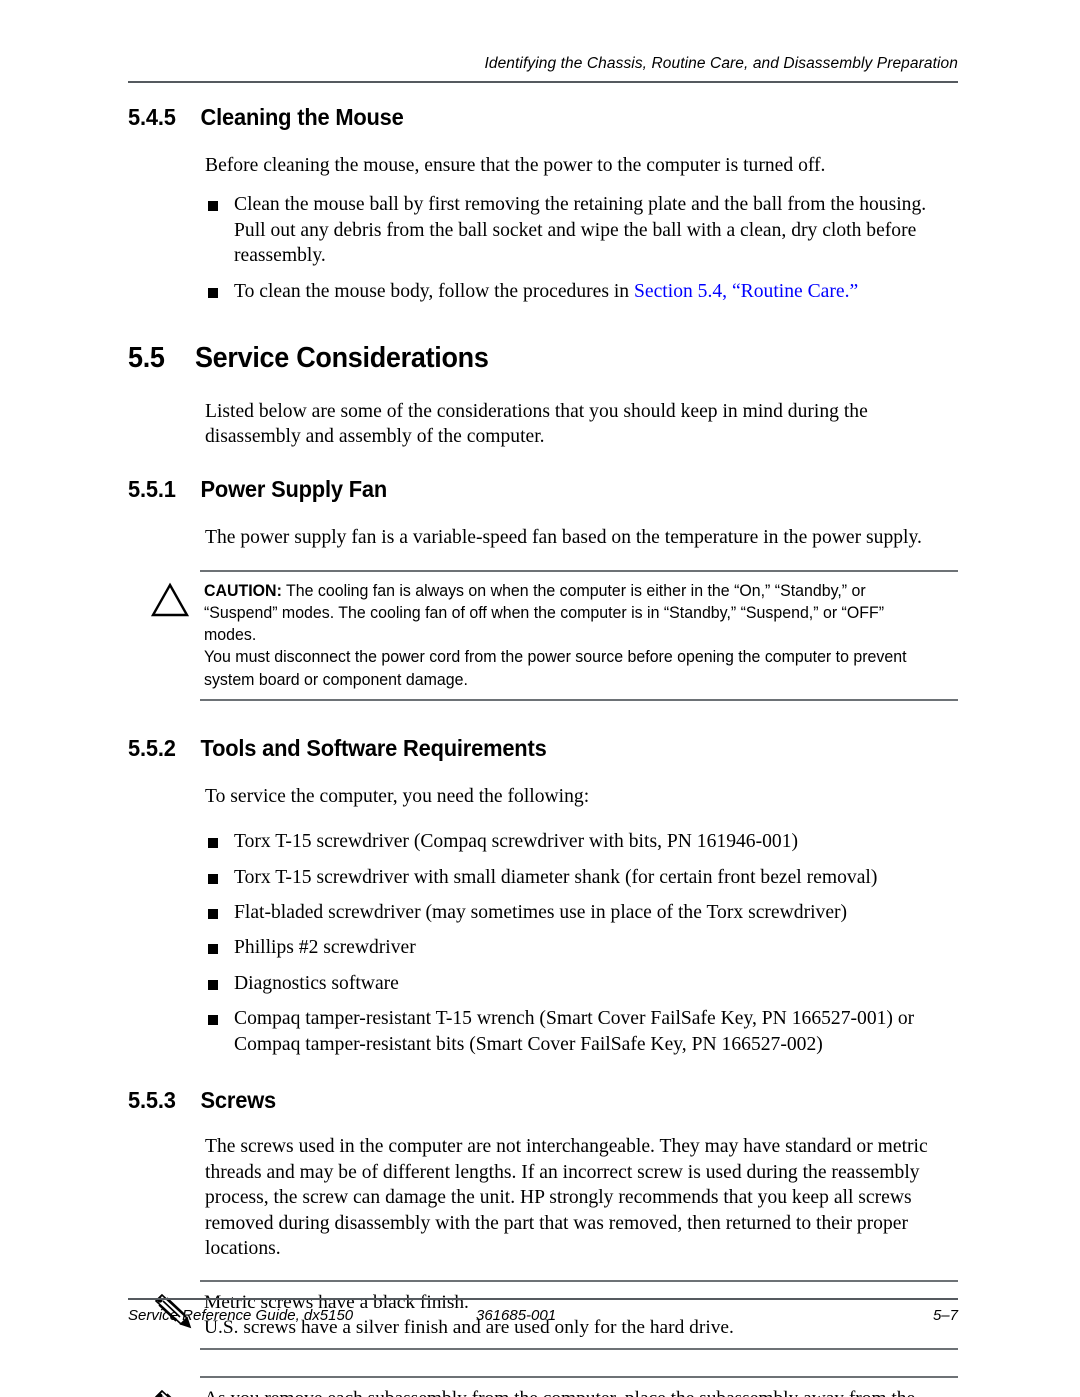 The image size is (1080, 1397). Describe the element at coordinates (514, 489) in the screenshot. I see `heading-5-5-1: 5.5.1 Power Supply Fan` at that location.